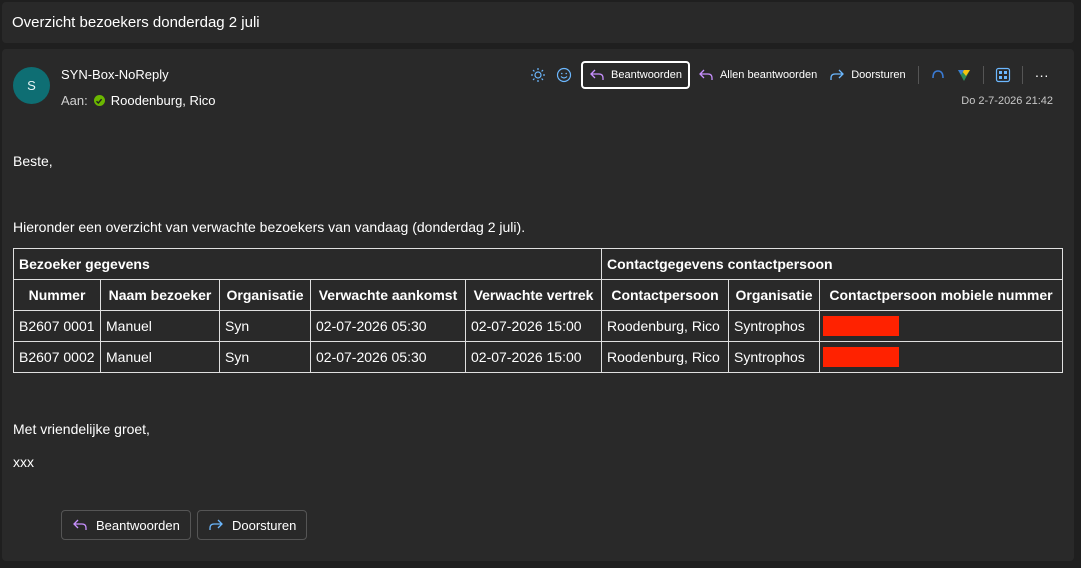 This screenshot has width=1081, height=568. What do you see at coordinates (538, 22) in the screenshot?
I see `subject-bar: Overzicht bezoekers donderdag 2 juli` at bounding box center [538, 22].